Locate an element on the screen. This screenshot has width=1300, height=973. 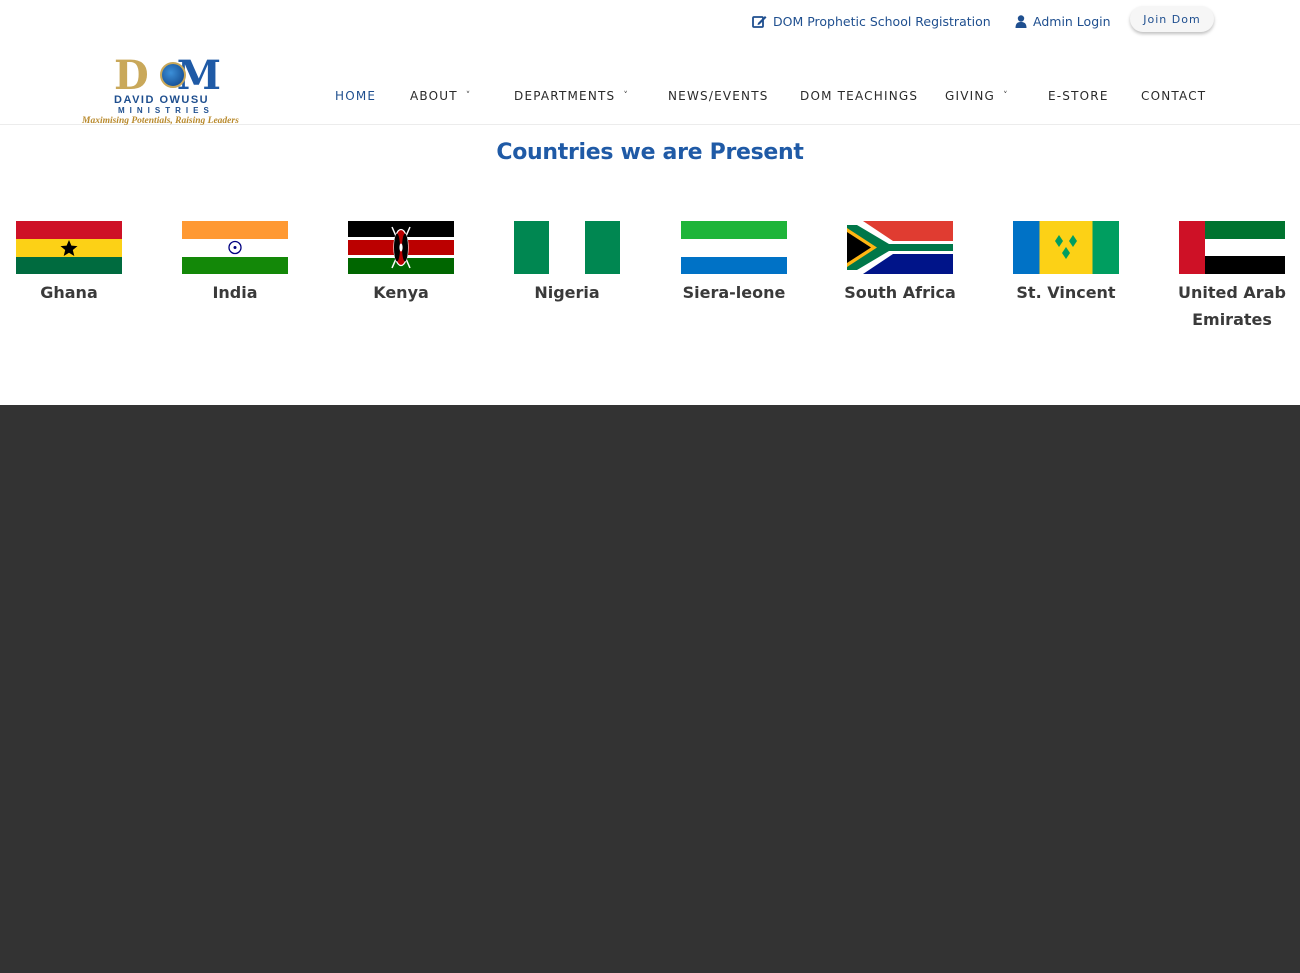
user-icon is located at coordinates (1021, 21).